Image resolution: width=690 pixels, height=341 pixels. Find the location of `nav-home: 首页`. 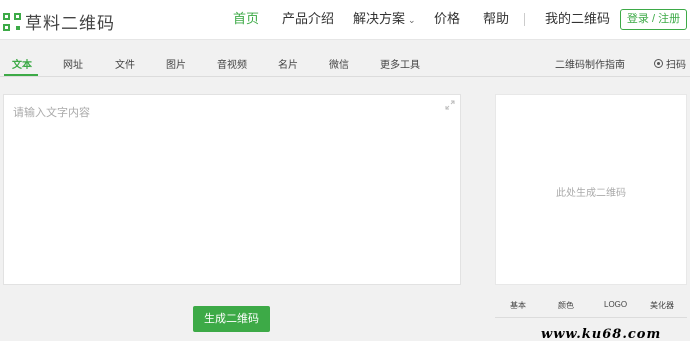

nav-home: 首页 is located at coordinates (246, 20).